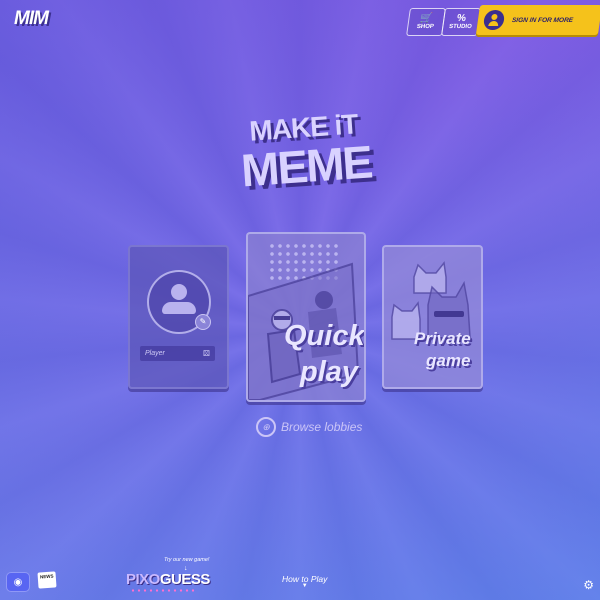  I want to click on quick-play-button: Quick play, so click(306, 317).